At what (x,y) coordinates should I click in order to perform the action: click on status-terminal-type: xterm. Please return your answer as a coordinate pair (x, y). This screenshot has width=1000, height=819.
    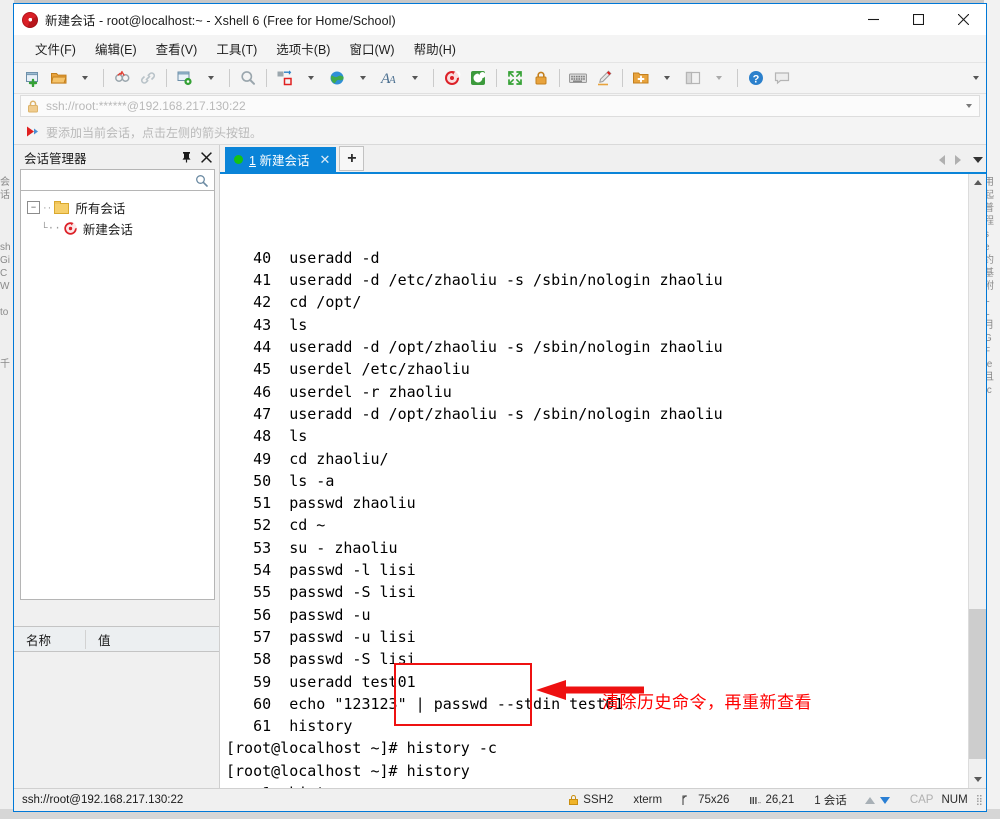
    Looking at the image, I should click on (648, 800).